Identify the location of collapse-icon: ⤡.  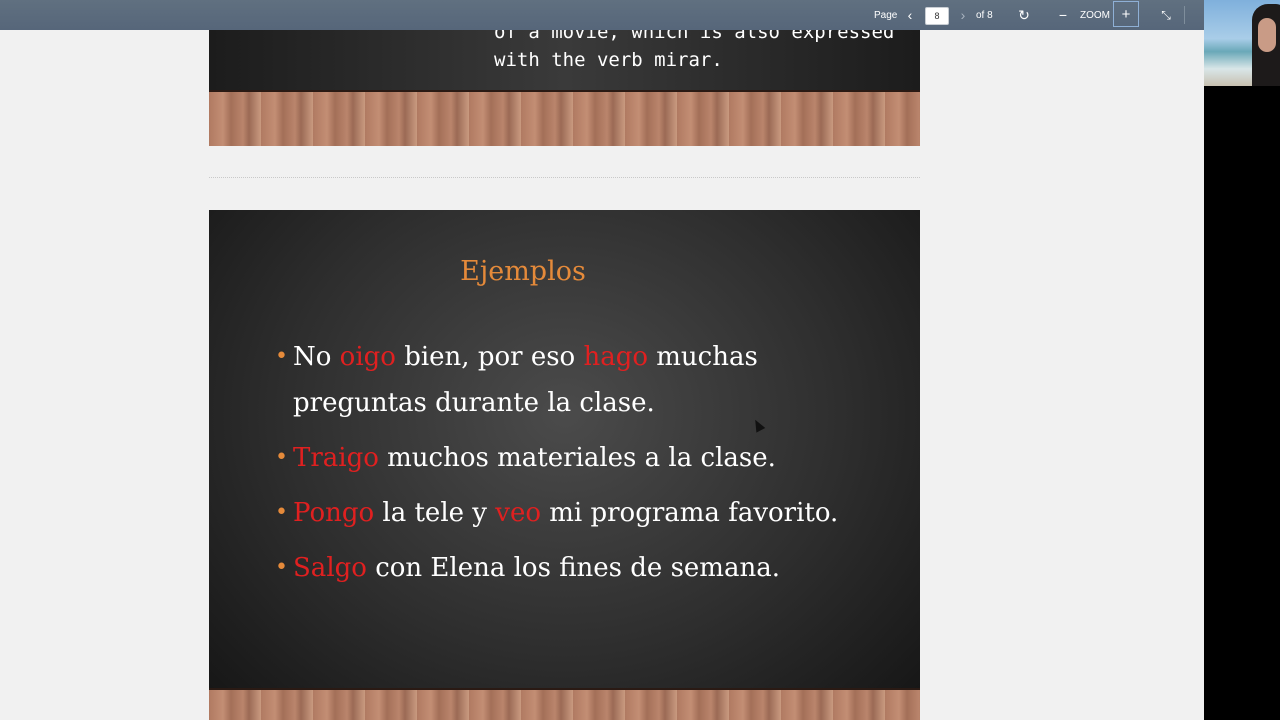
(1166, 15).